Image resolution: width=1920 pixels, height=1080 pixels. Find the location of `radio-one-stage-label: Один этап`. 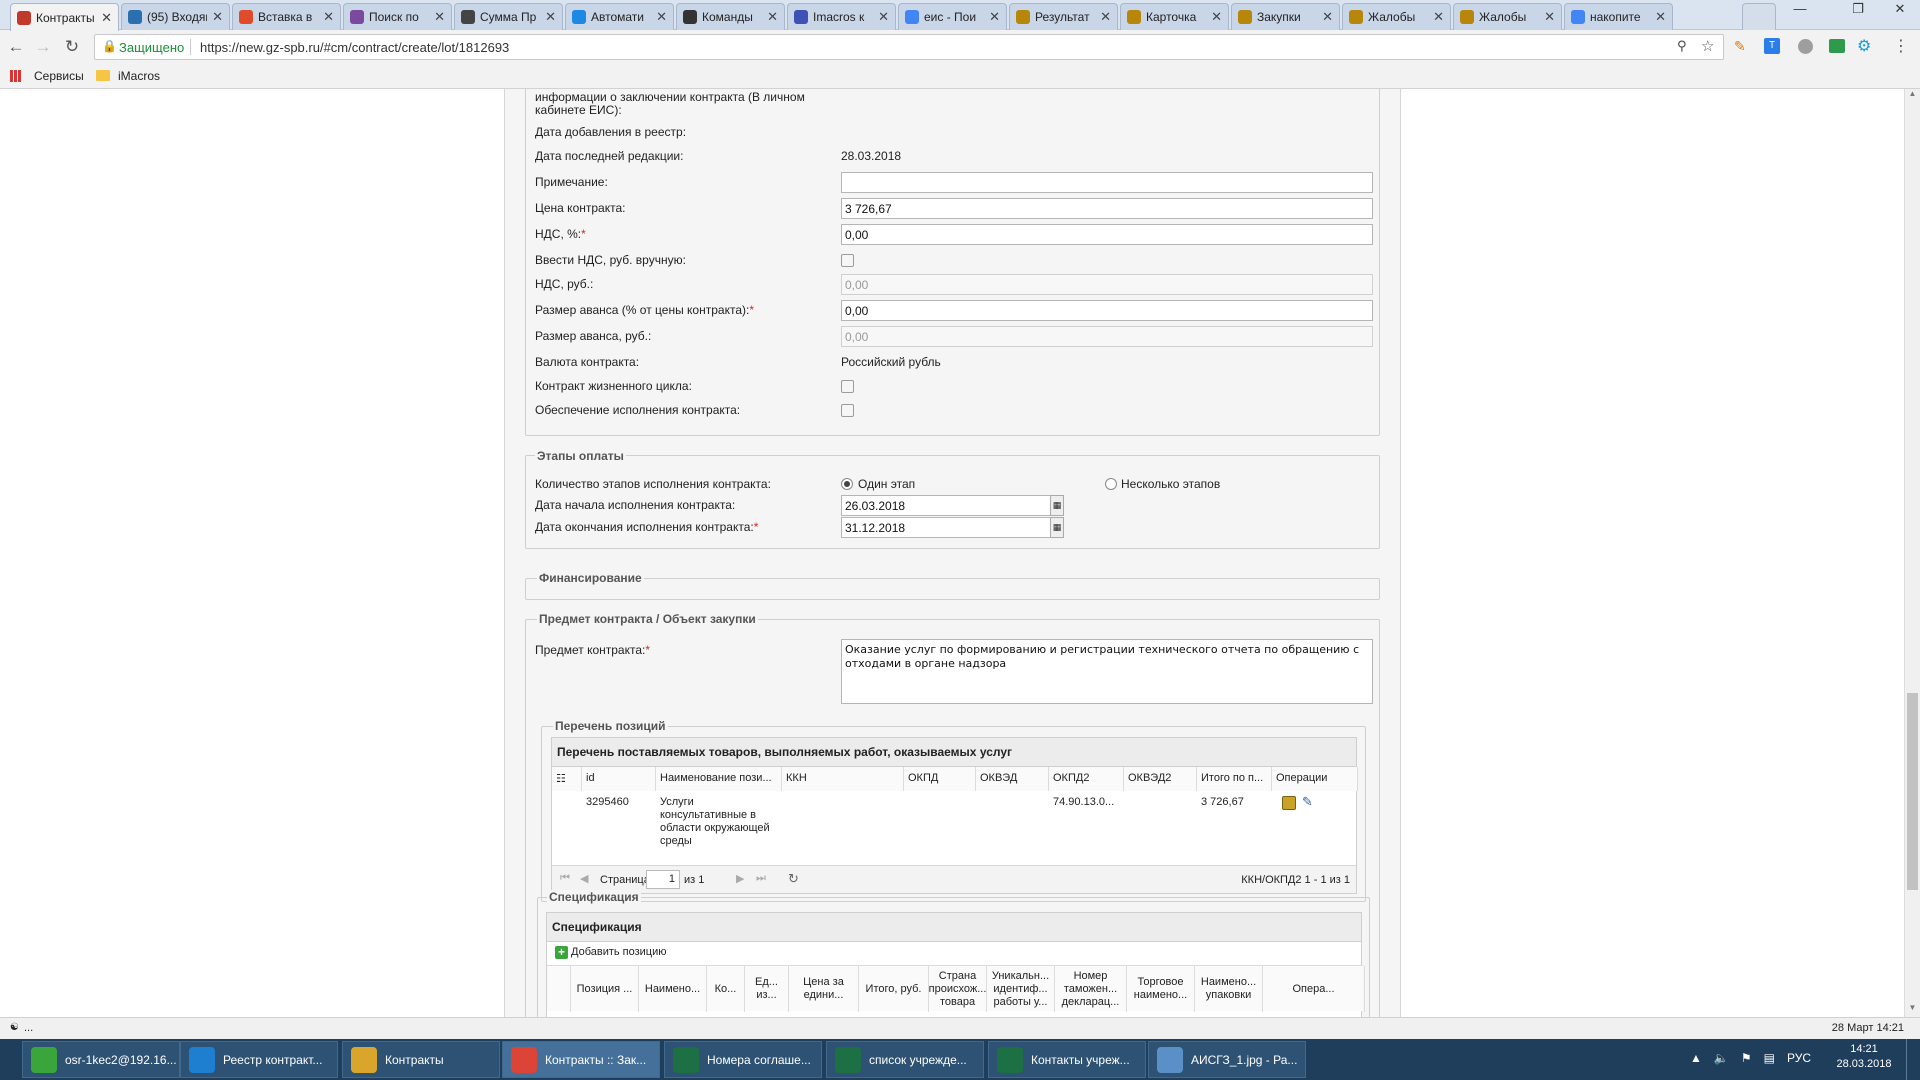

radio-one-stage-label: Один этап is located at coordinates (886, 484).